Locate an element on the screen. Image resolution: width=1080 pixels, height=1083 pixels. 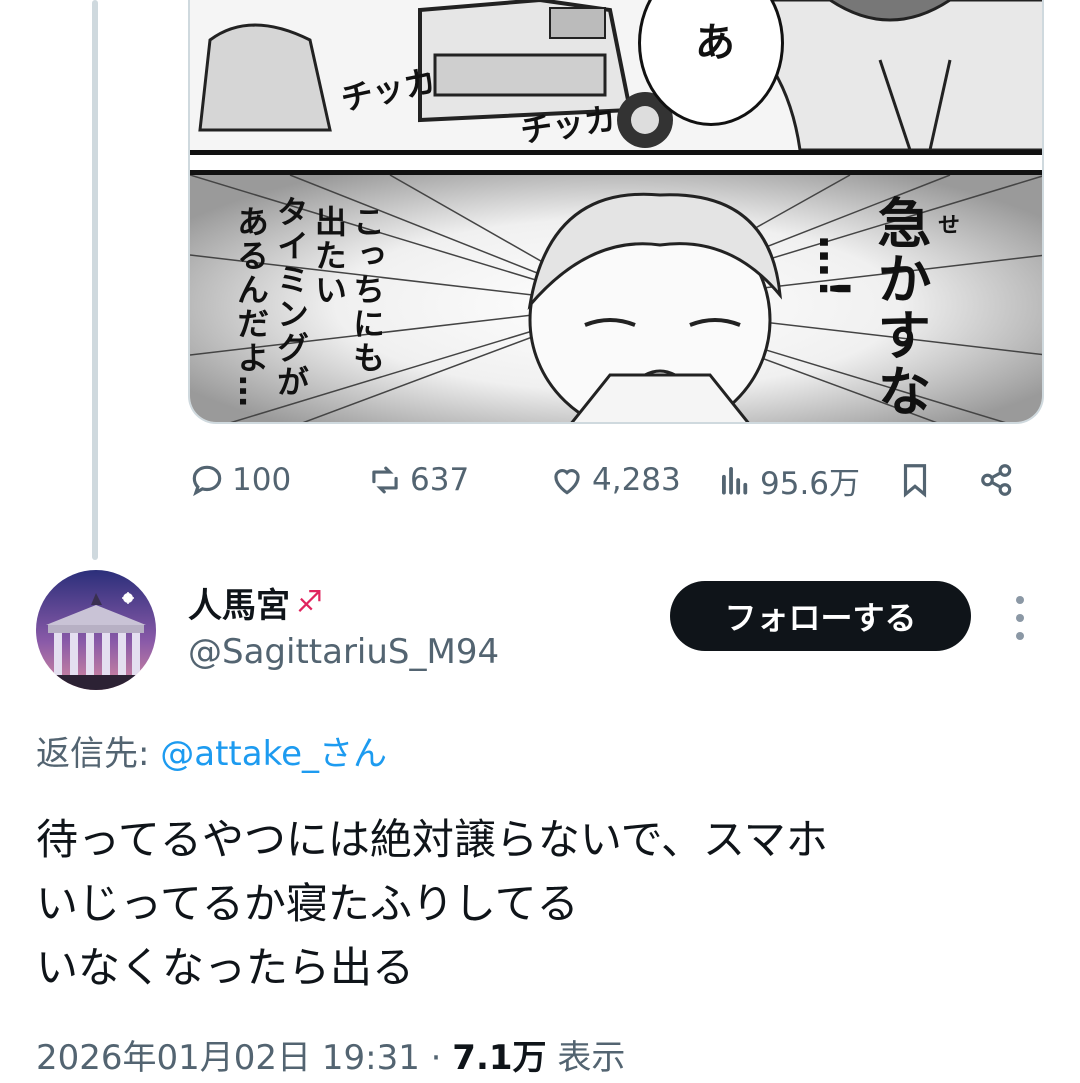
view-count: 7.1万 is located at coordinates (499, 1058).